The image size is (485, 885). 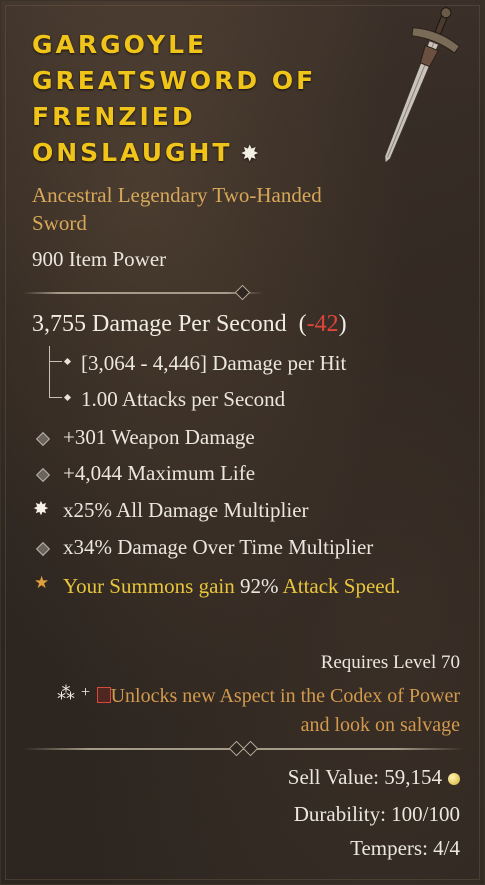 I want to click on damage-per-second: 3,755 Damage Per Second (-42), so click(x=189, y=324).